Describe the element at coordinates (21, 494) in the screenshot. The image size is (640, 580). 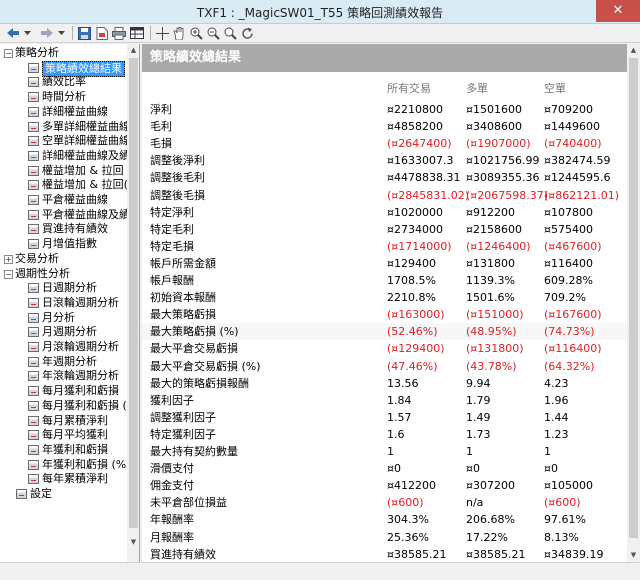
I see `report-icon` at that location.